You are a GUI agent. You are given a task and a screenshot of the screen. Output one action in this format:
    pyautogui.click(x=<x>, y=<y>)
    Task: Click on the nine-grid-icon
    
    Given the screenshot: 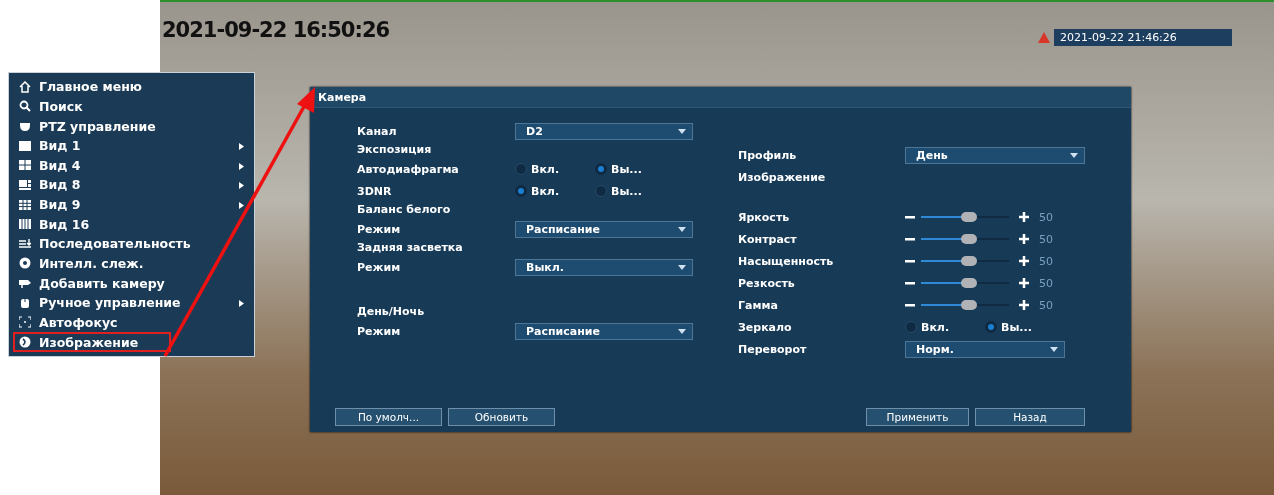 What is the action you would take?
    pyautogui.click(x=25, y=204)
    